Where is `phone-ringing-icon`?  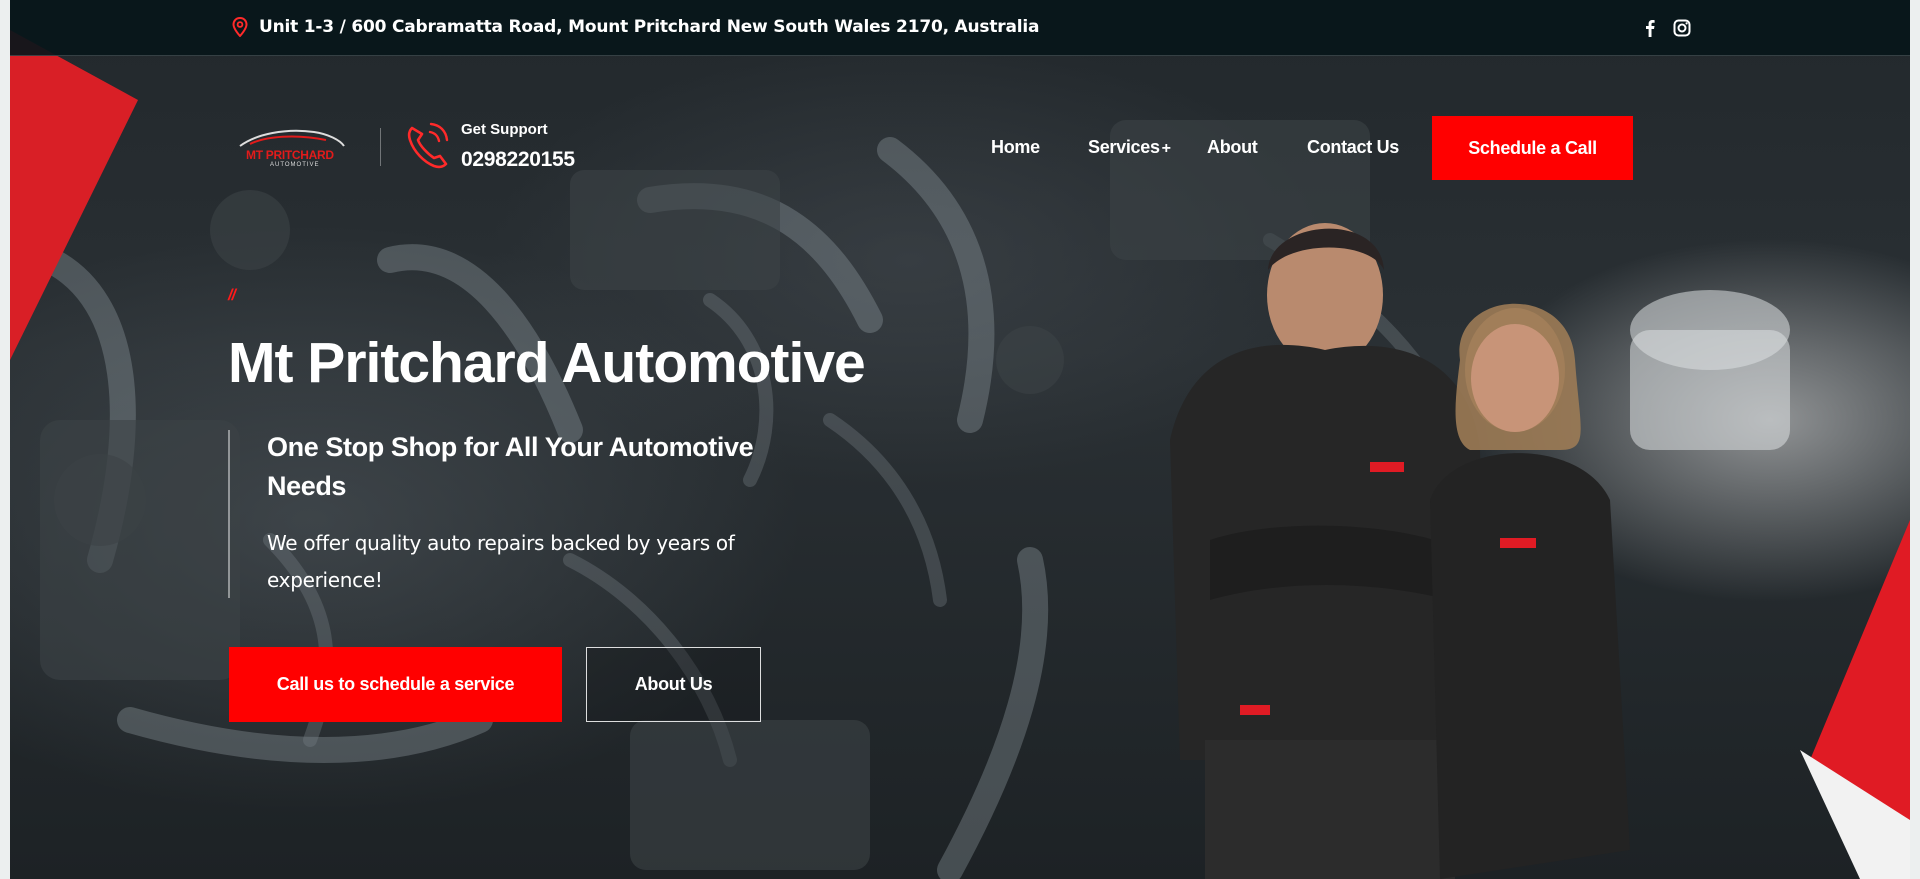 phone-ringing-icon is located at coordinates (428, 145).